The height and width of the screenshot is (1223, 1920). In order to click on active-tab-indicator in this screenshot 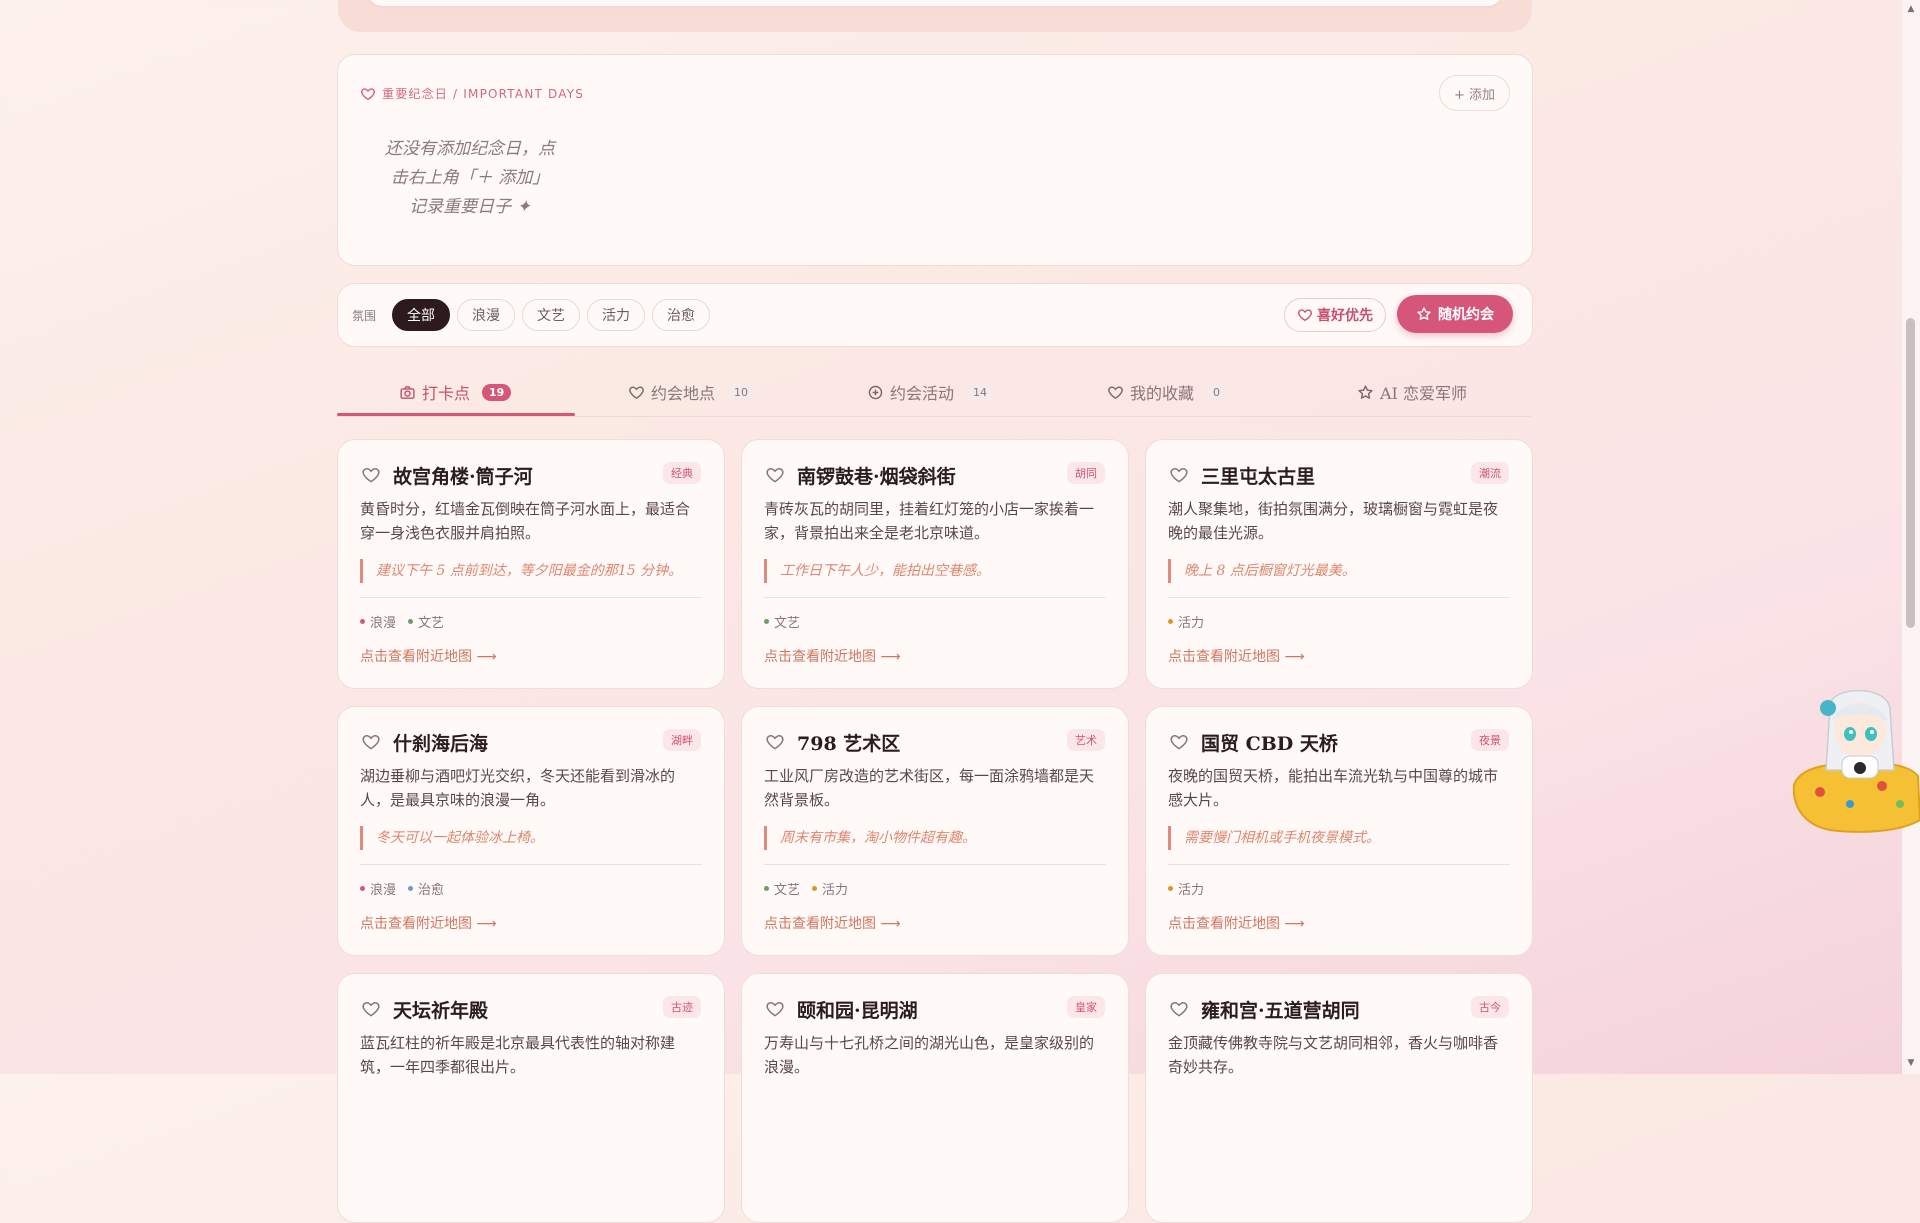, I will do `click(456, 414)`.